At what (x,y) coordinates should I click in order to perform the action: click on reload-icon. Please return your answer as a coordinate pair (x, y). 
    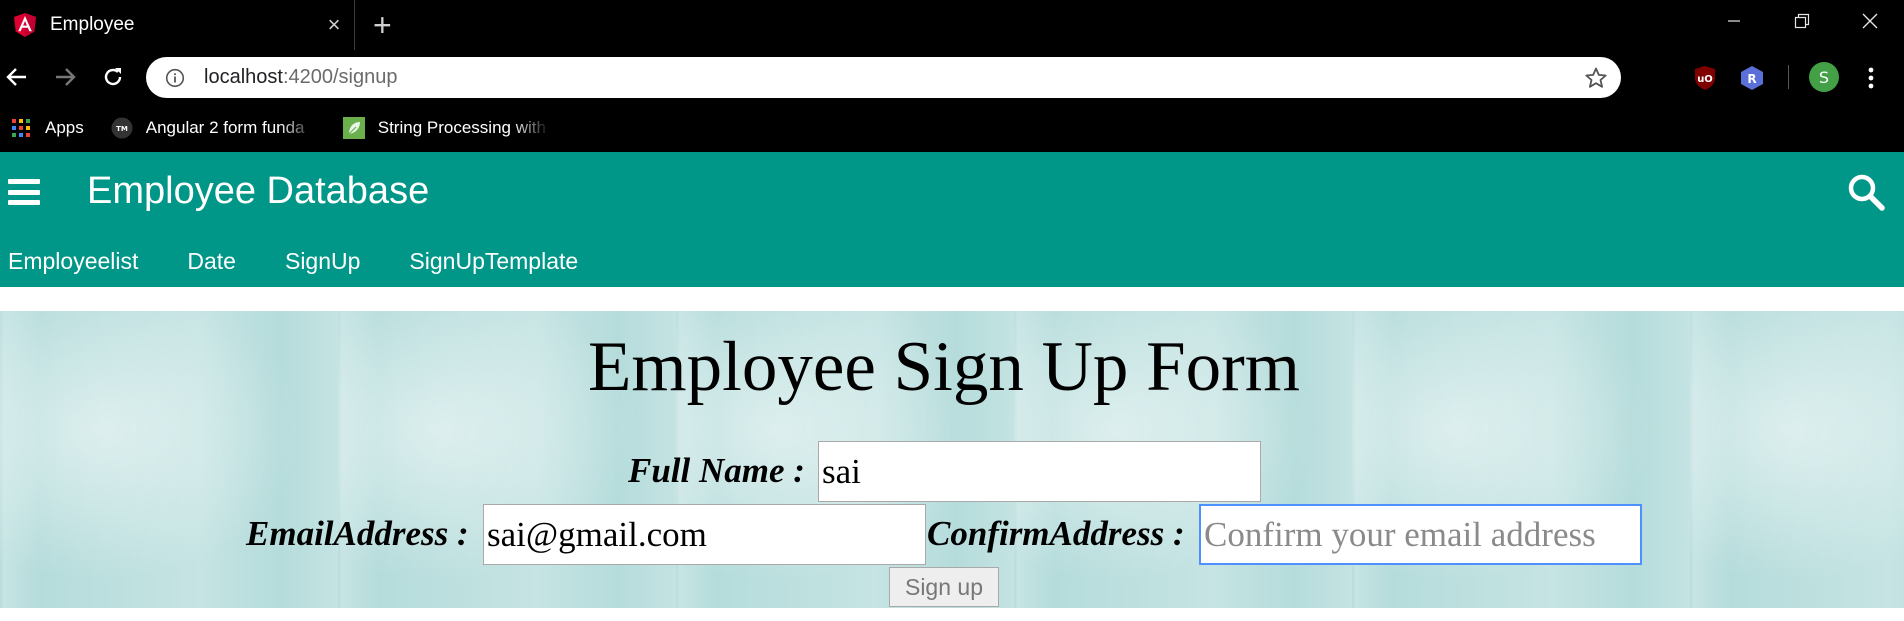
    Looking at the image, I should click on (113, 77).